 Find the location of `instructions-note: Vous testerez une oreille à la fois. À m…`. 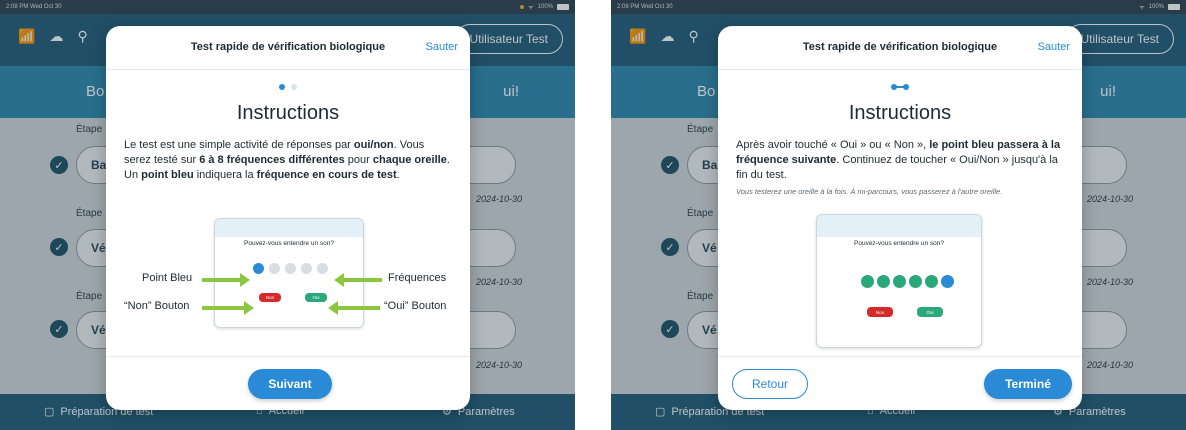

instructions-note: Vous testerez une oreille à la fois. À m… is located at coordinates (869, 191).